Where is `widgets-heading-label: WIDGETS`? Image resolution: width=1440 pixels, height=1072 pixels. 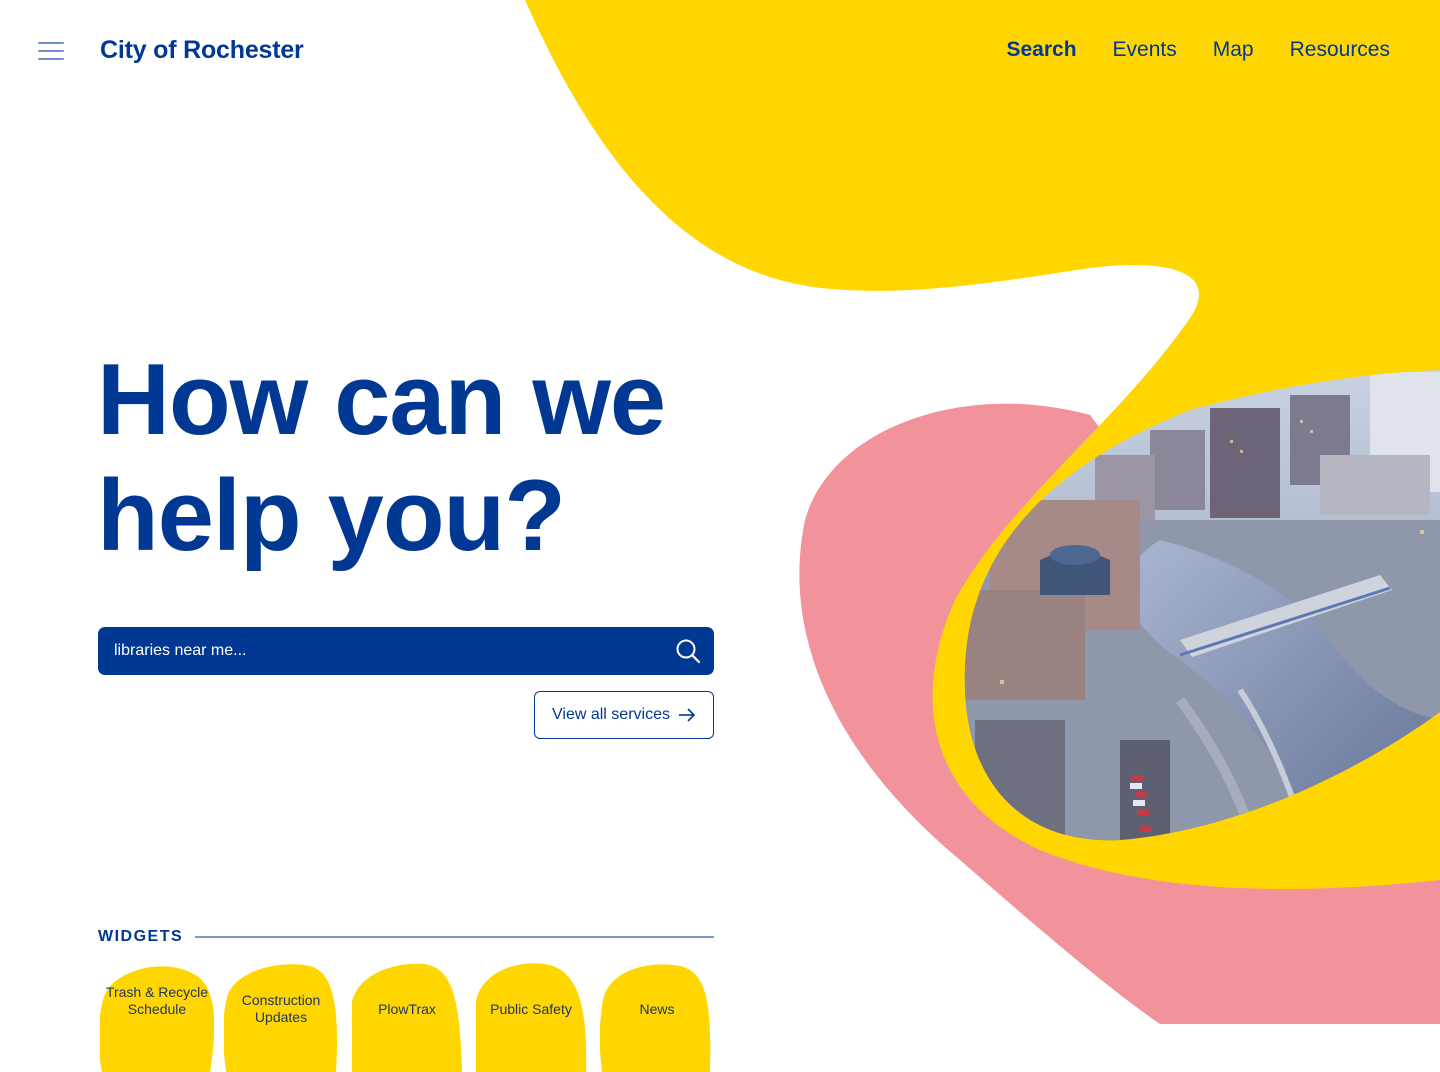 widgets-heading-label: WIDGETS is located at coordinates (141, 936).